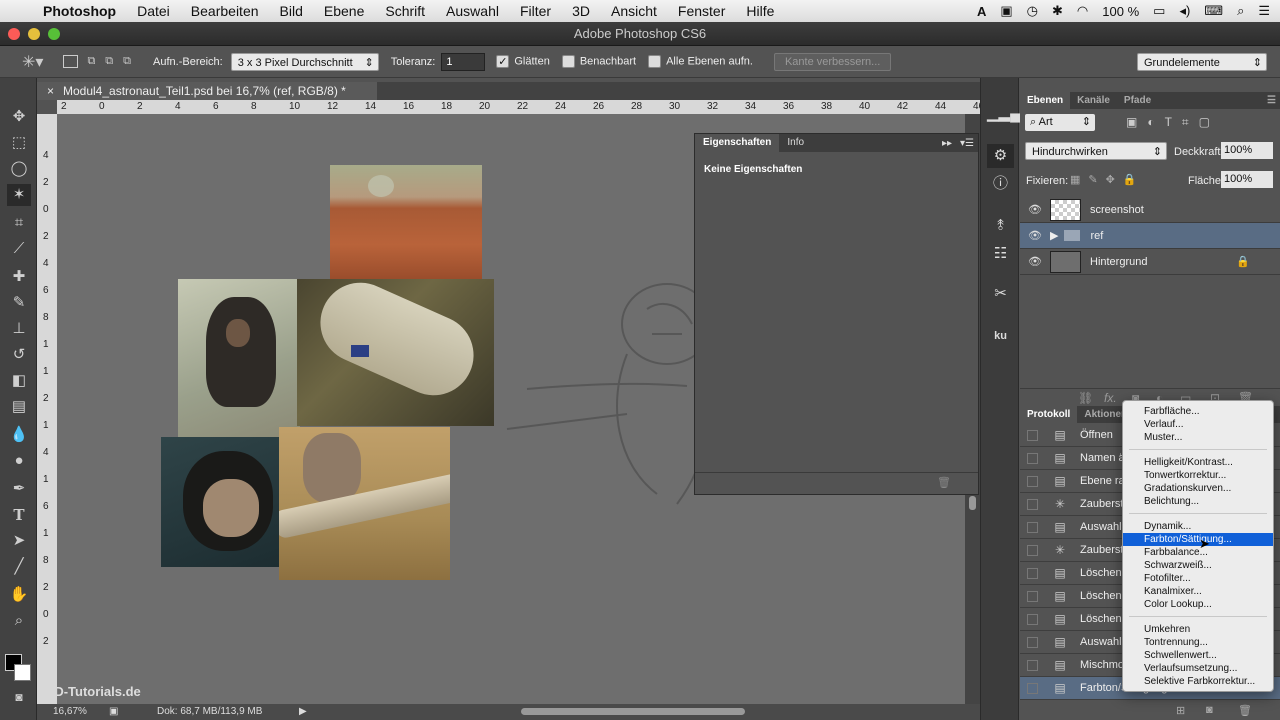  Describe the element at coordinates (1271, 100) in the screenshot. I see `panel-menu-icon: ☰` at that location.